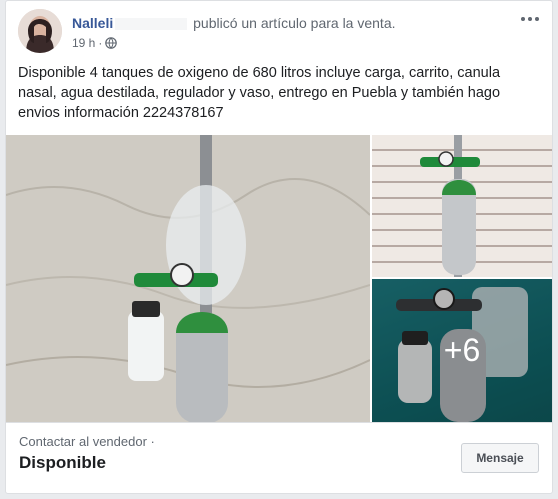 The width and height of the screenshot is (558, 499). I want to click on redacted-name-block, so click(151, 24).